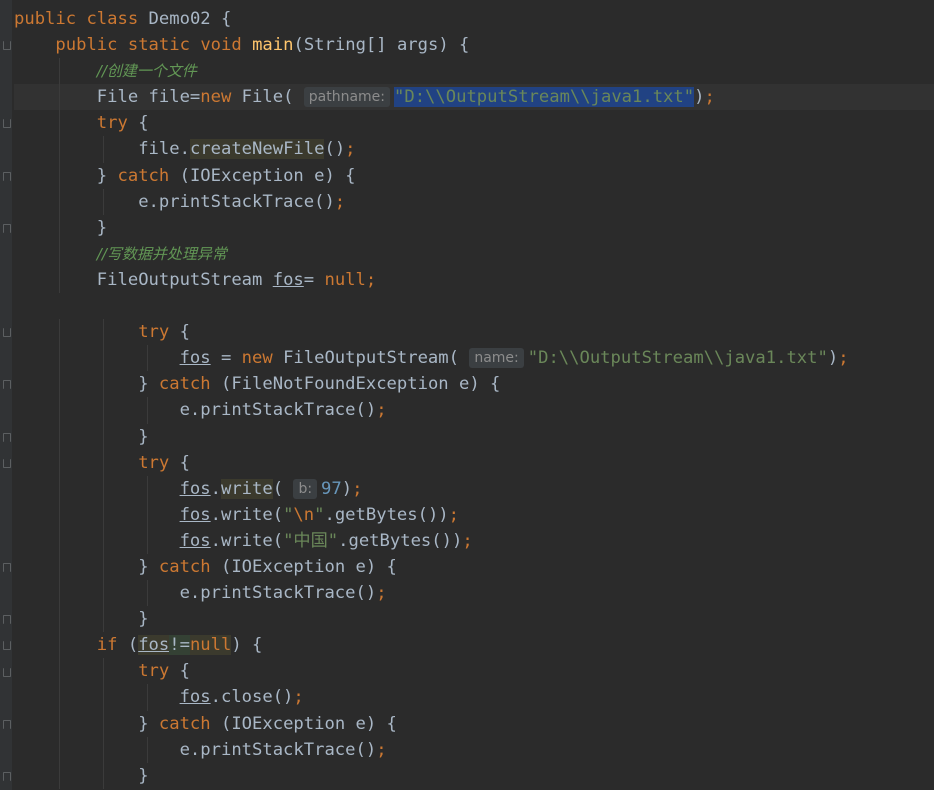 The height and width of the screenshot is (790, 934). What do you see at coordinates (6, 395) in the screenshot?
I see `editor-gutter` at bounding box center [6, 395].